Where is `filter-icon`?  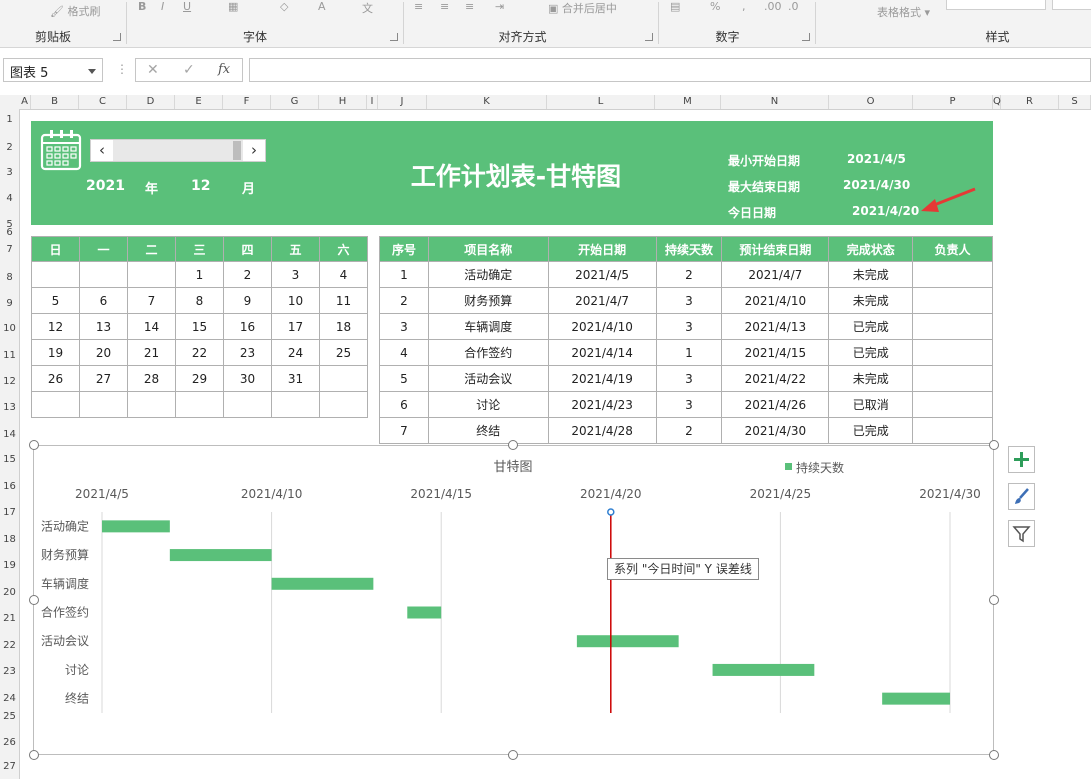
filter-icon is located at coordinates (1021, 534).